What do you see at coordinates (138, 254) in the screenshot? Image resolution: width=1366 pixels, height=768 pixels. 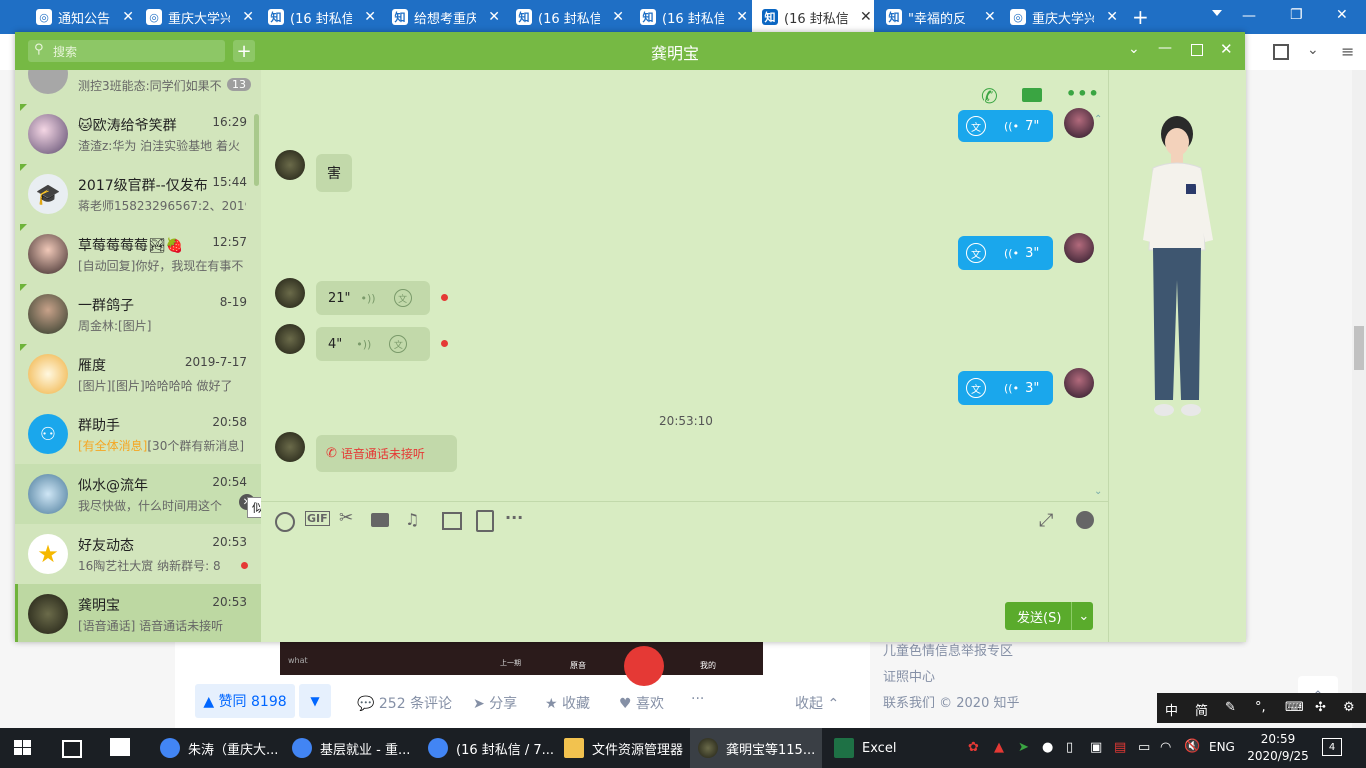 I see `contact-item: 草莓莓莓莓🏞🍓 12:57 [自动回复]你好，我现在有事不` at bounding box center [138, 254].